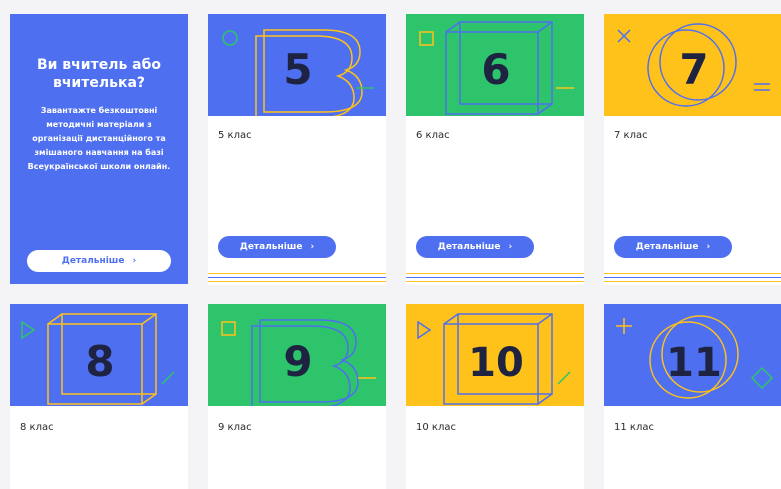 The image size is (781, 489). Describe the element at coordinates (495, 149) in the screenshot. I see `grade-card-6: 6 6 клас Детальніше ›` at that location.